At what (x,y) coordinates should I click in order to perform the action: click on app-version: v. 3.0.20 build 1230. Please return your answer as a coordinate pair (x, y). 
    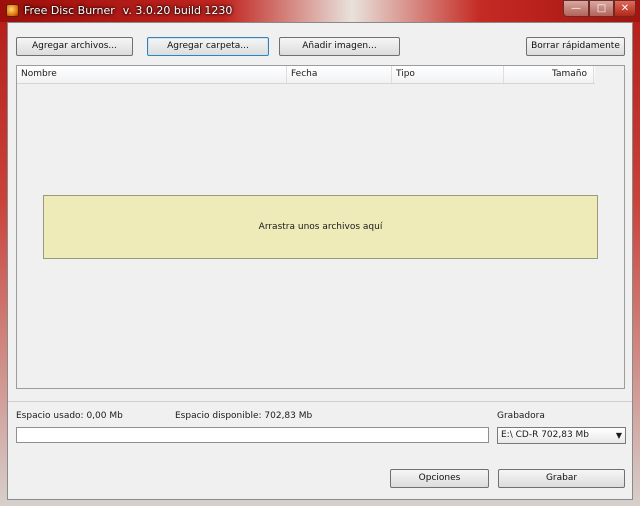
    Looking at the image, I should click on (177, 10).